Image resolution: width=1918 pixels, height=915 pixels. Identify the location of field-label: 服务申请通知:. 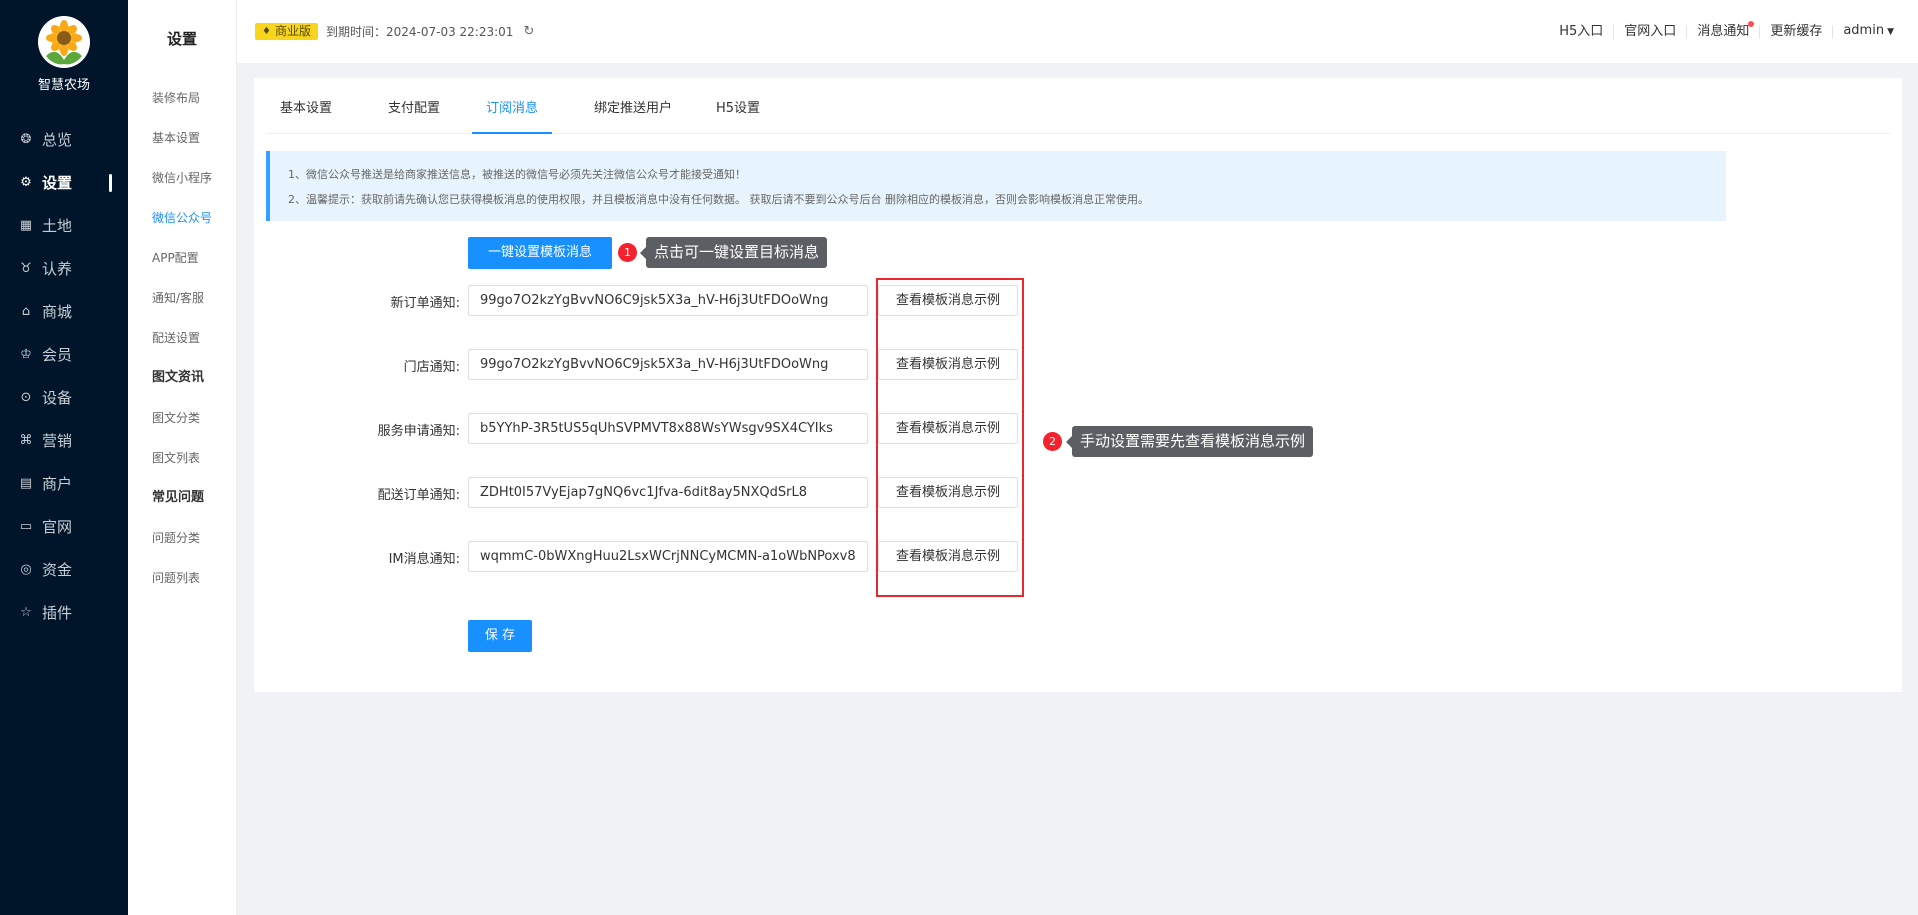
(418, 431).